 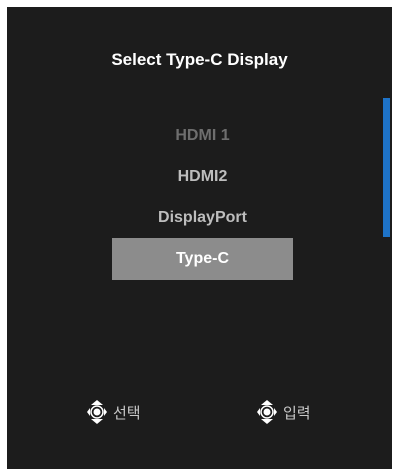 I want to click on option-displayport: DisplayPort, so click(x=202, y=217).